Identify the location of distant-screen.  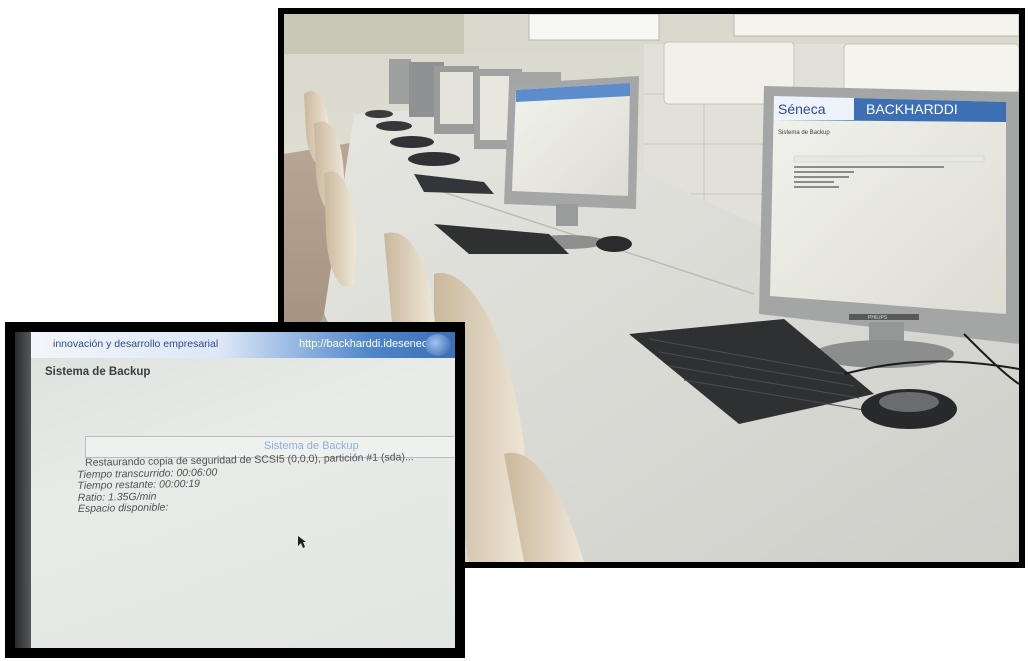
(456, 98).